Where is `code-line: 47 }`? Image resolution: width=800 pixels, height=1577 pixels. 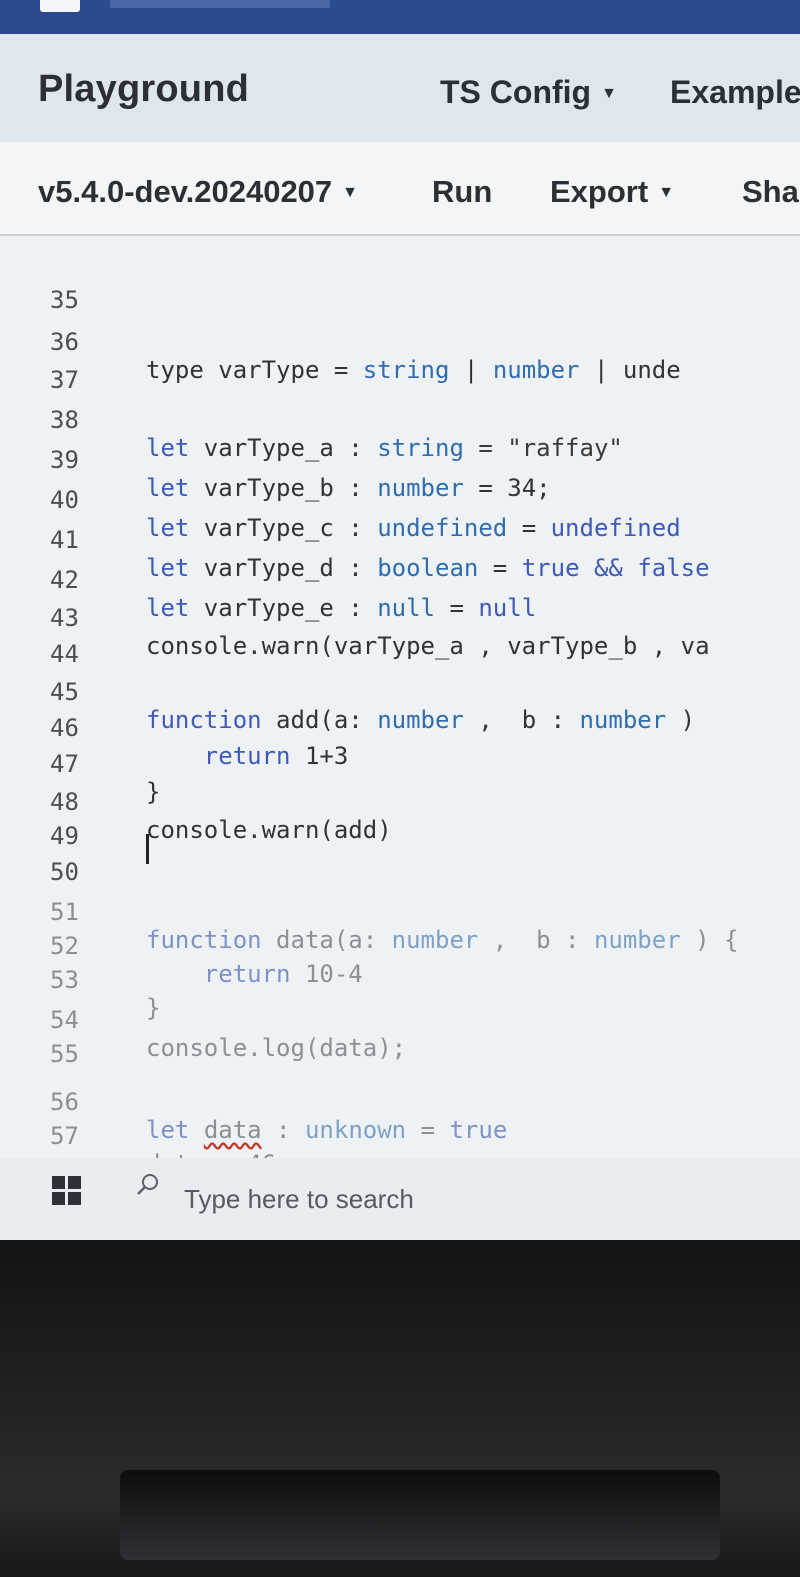 code-line: 47 } is located at coordinates (400, 764).